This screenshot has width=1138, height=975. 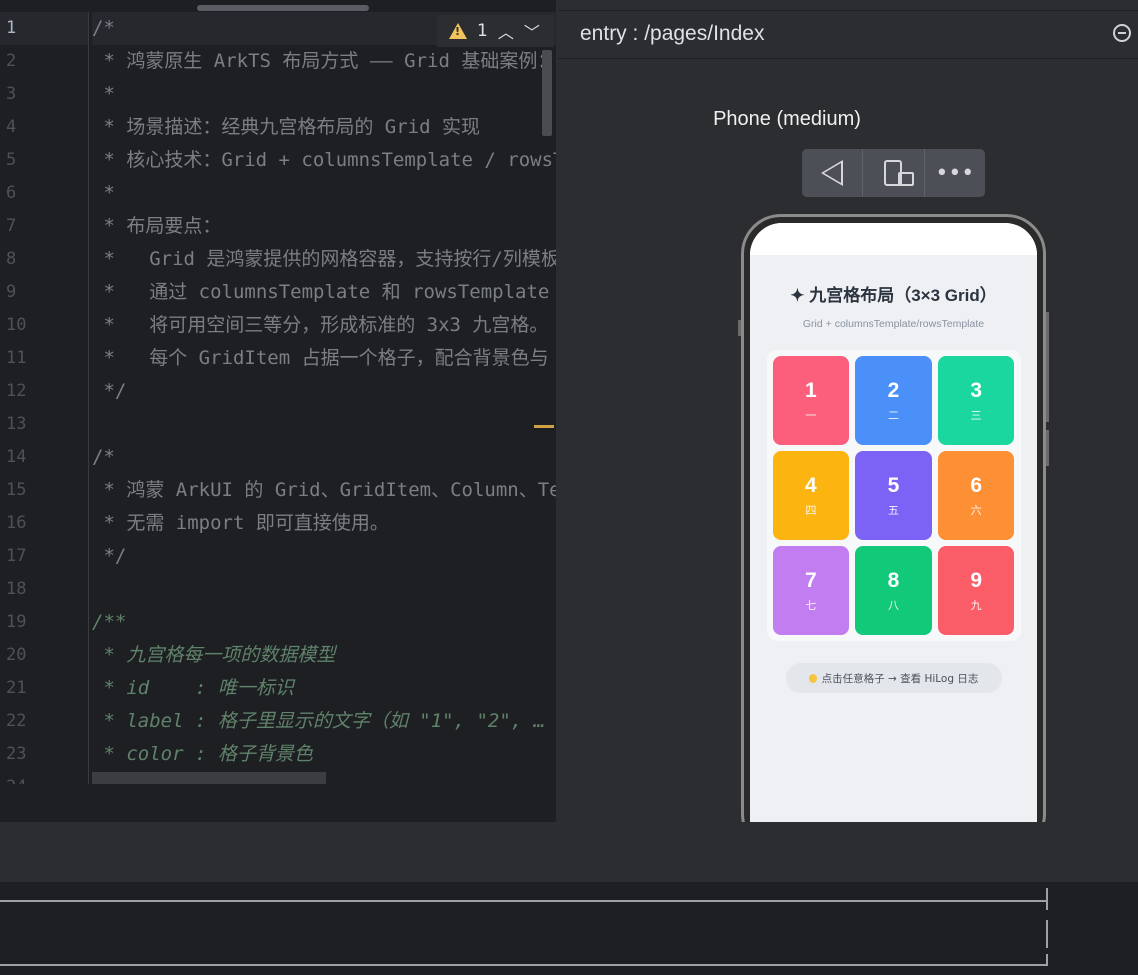 What do you see at coordinates (672, 33) in the screenshot?
I see `previewer-title: entry : /pages/Index` at bounding box center [672, 33].